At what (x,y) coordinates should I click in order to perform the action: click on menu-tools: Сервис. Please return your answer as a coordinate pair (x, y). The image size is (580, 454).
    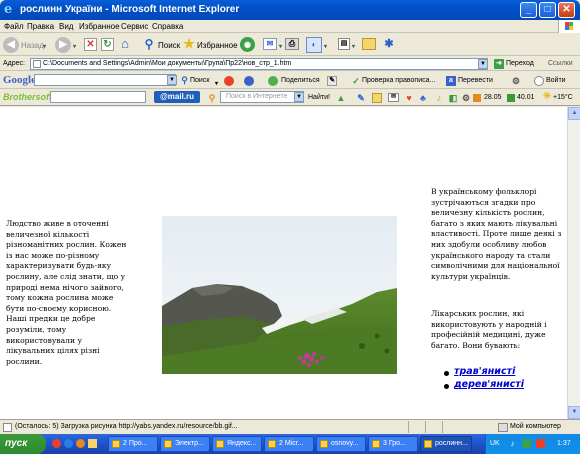
    Looking at the image, I should click on (134, 26).